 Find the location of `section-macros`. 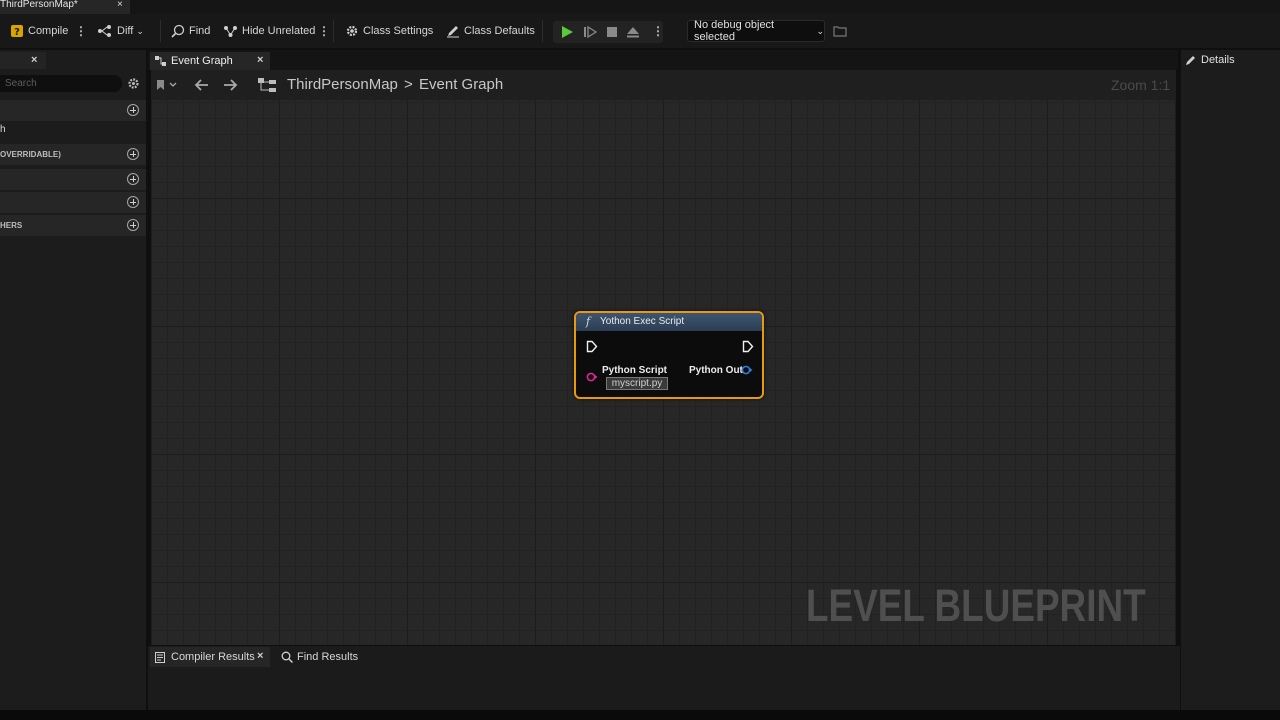

section-macros is located at coordinates (73, 179).